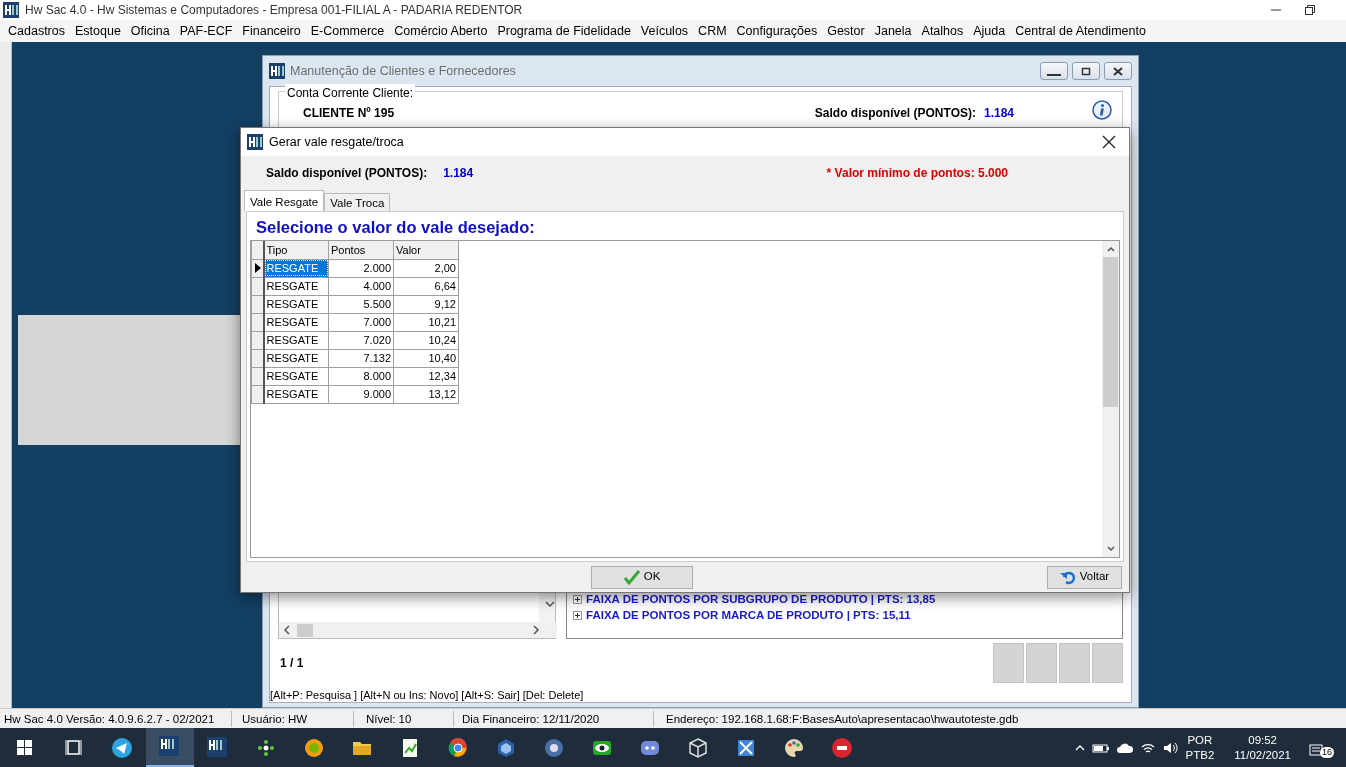 The width and height of the screenshot is (1346, 767). What do you see at coordinates (1102, 110) in the screenshot?
I see `info-icon` at bounding box center [1102, 110].